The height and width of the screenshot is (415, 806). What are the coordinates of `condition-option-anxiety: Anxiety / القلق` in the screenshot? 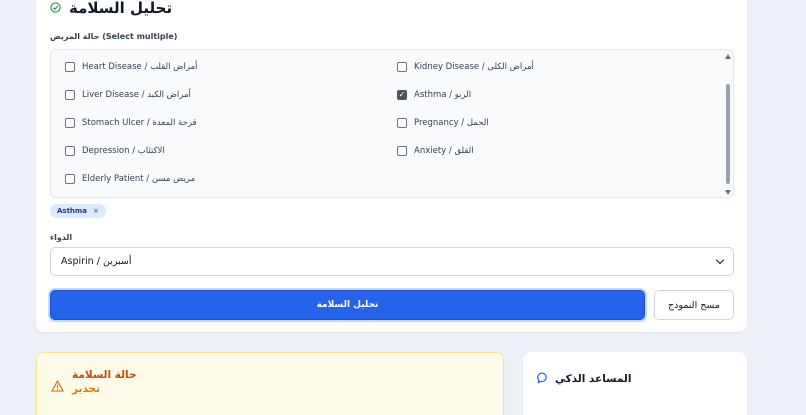 It's located at (435, 151).